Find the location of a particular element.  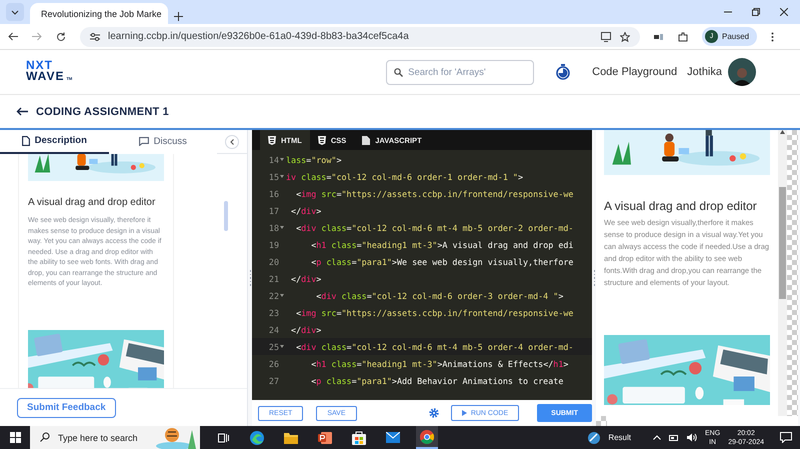

close-icon is located at coordinates (784, 12).